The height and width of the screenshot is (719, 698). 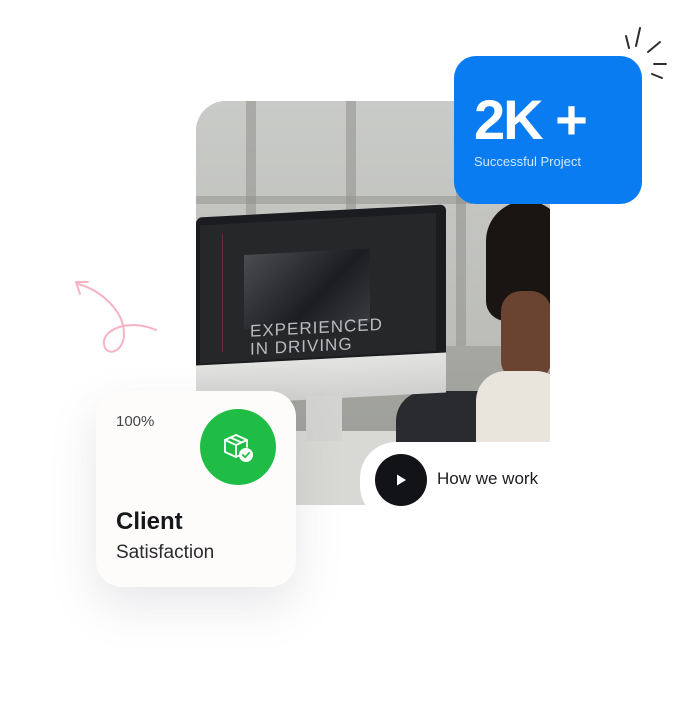 What do you see at coordinates (318, 288) in the screenshot?
I see `monitor-screen: EXPERIENCED IN DRIVING` at bounding box center [318, 288].